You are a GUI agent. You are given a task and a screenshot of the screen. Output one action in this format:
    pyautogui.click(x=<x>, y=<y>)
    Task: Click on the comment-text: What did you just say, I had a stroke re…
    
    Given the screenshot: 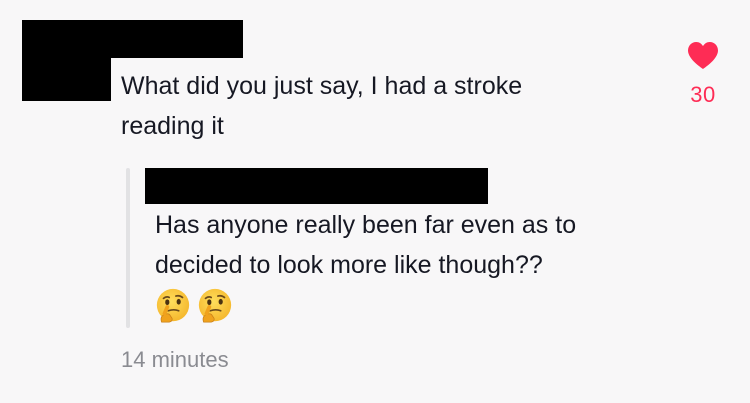 What is the action you would take?
    pyautogui.click(x=322, y=106)
    